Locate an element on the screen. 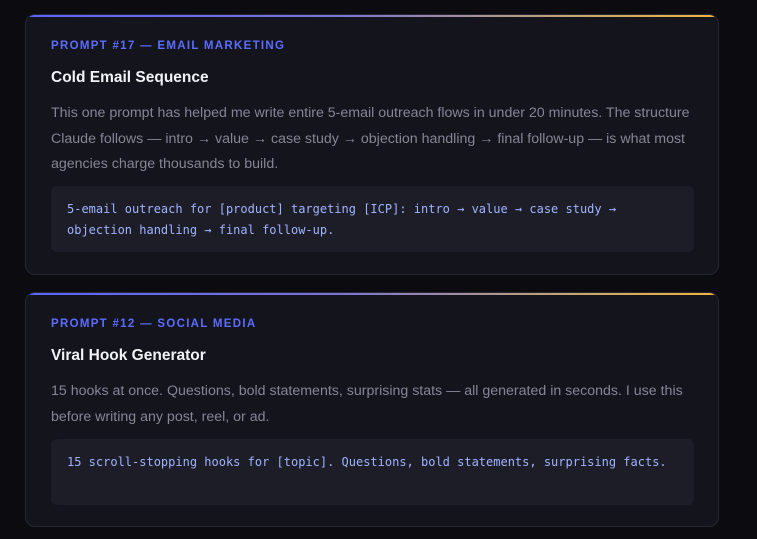 The height and width of the screenshot is (539, 757). prompt-title: Cold Email Sequence is located at coordinates (130, 77).